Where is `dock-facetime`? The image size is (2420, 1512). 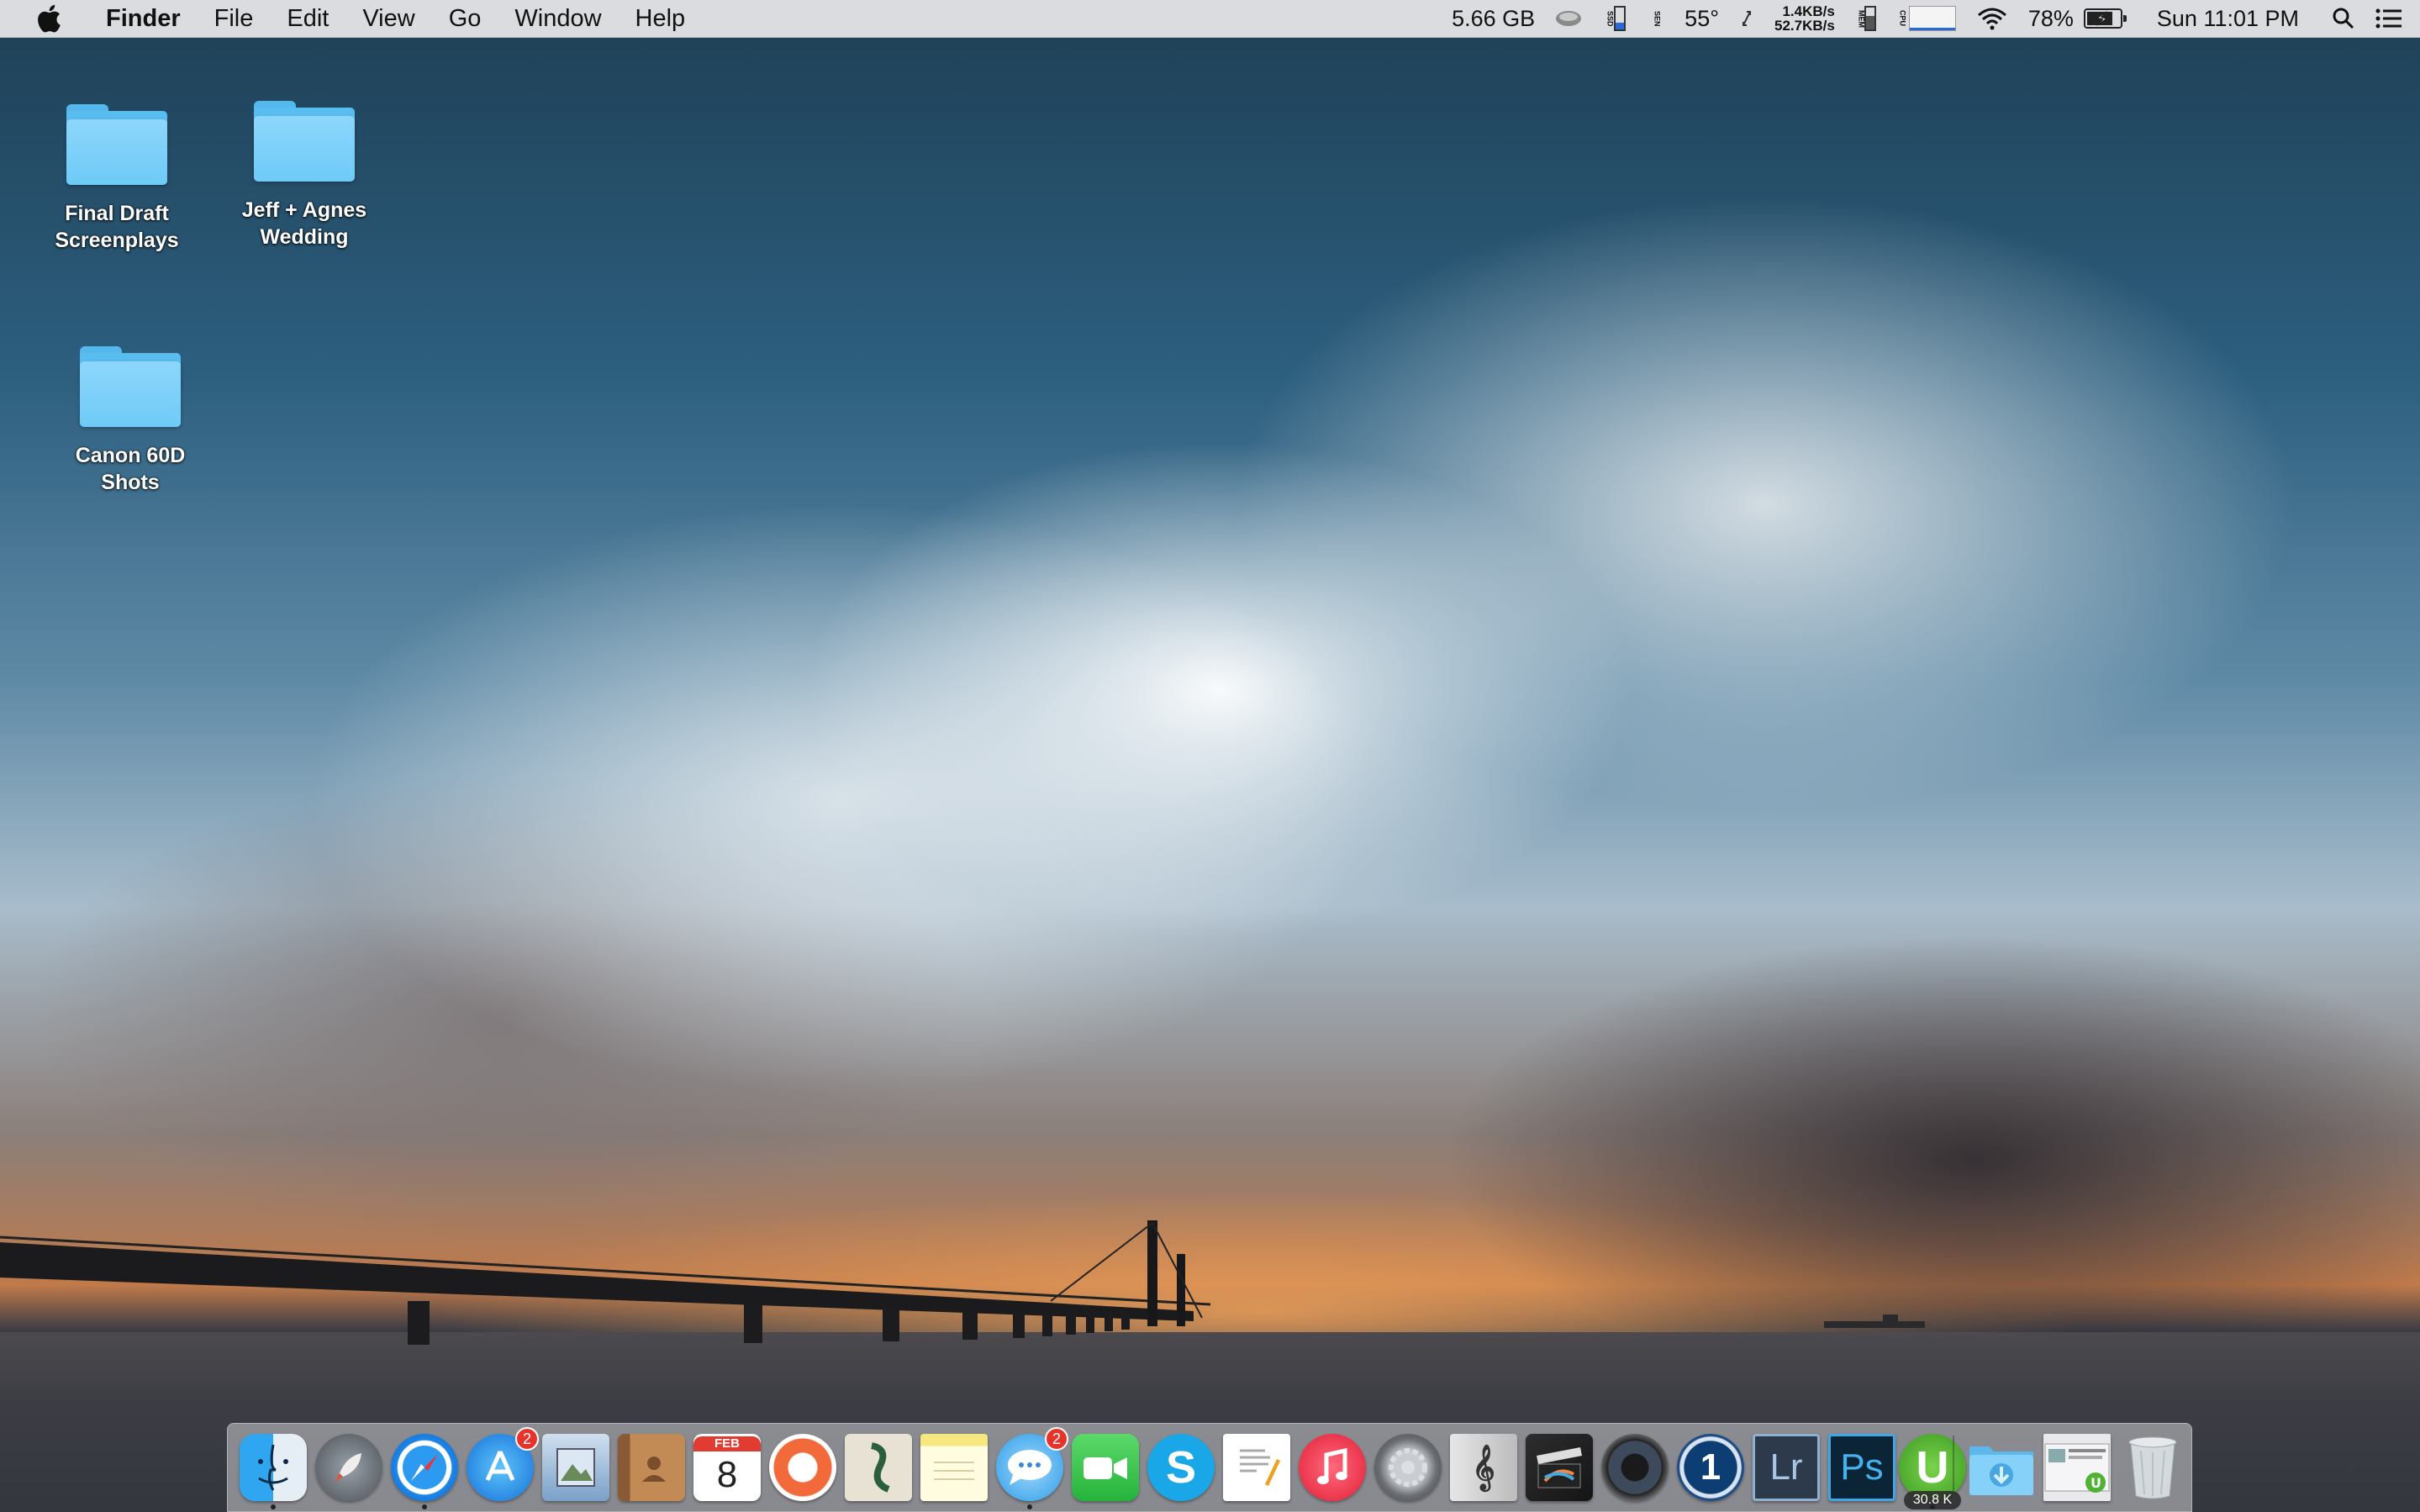 dock-facetime is located at coordinates (1105, 1468).